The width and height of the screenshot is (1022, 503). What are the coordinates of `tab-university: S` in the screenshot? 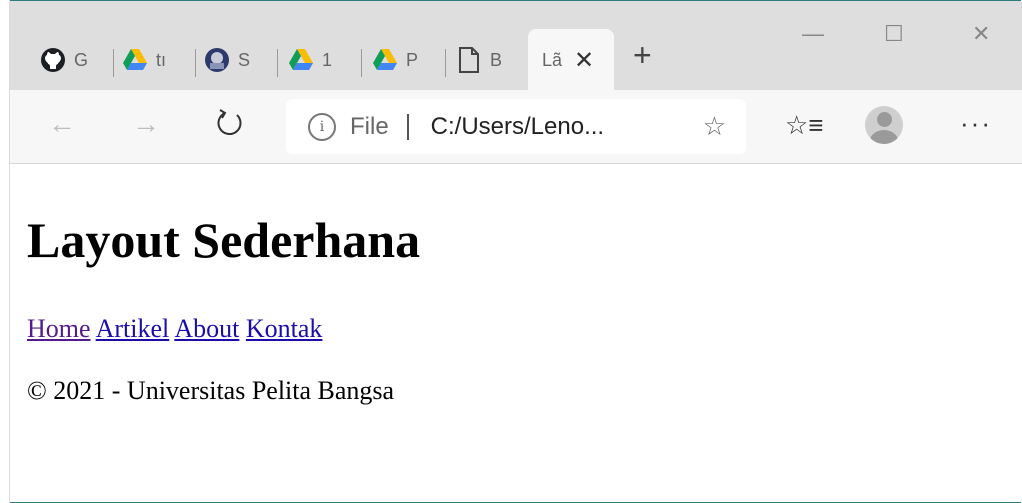 It's located at (241, 60).